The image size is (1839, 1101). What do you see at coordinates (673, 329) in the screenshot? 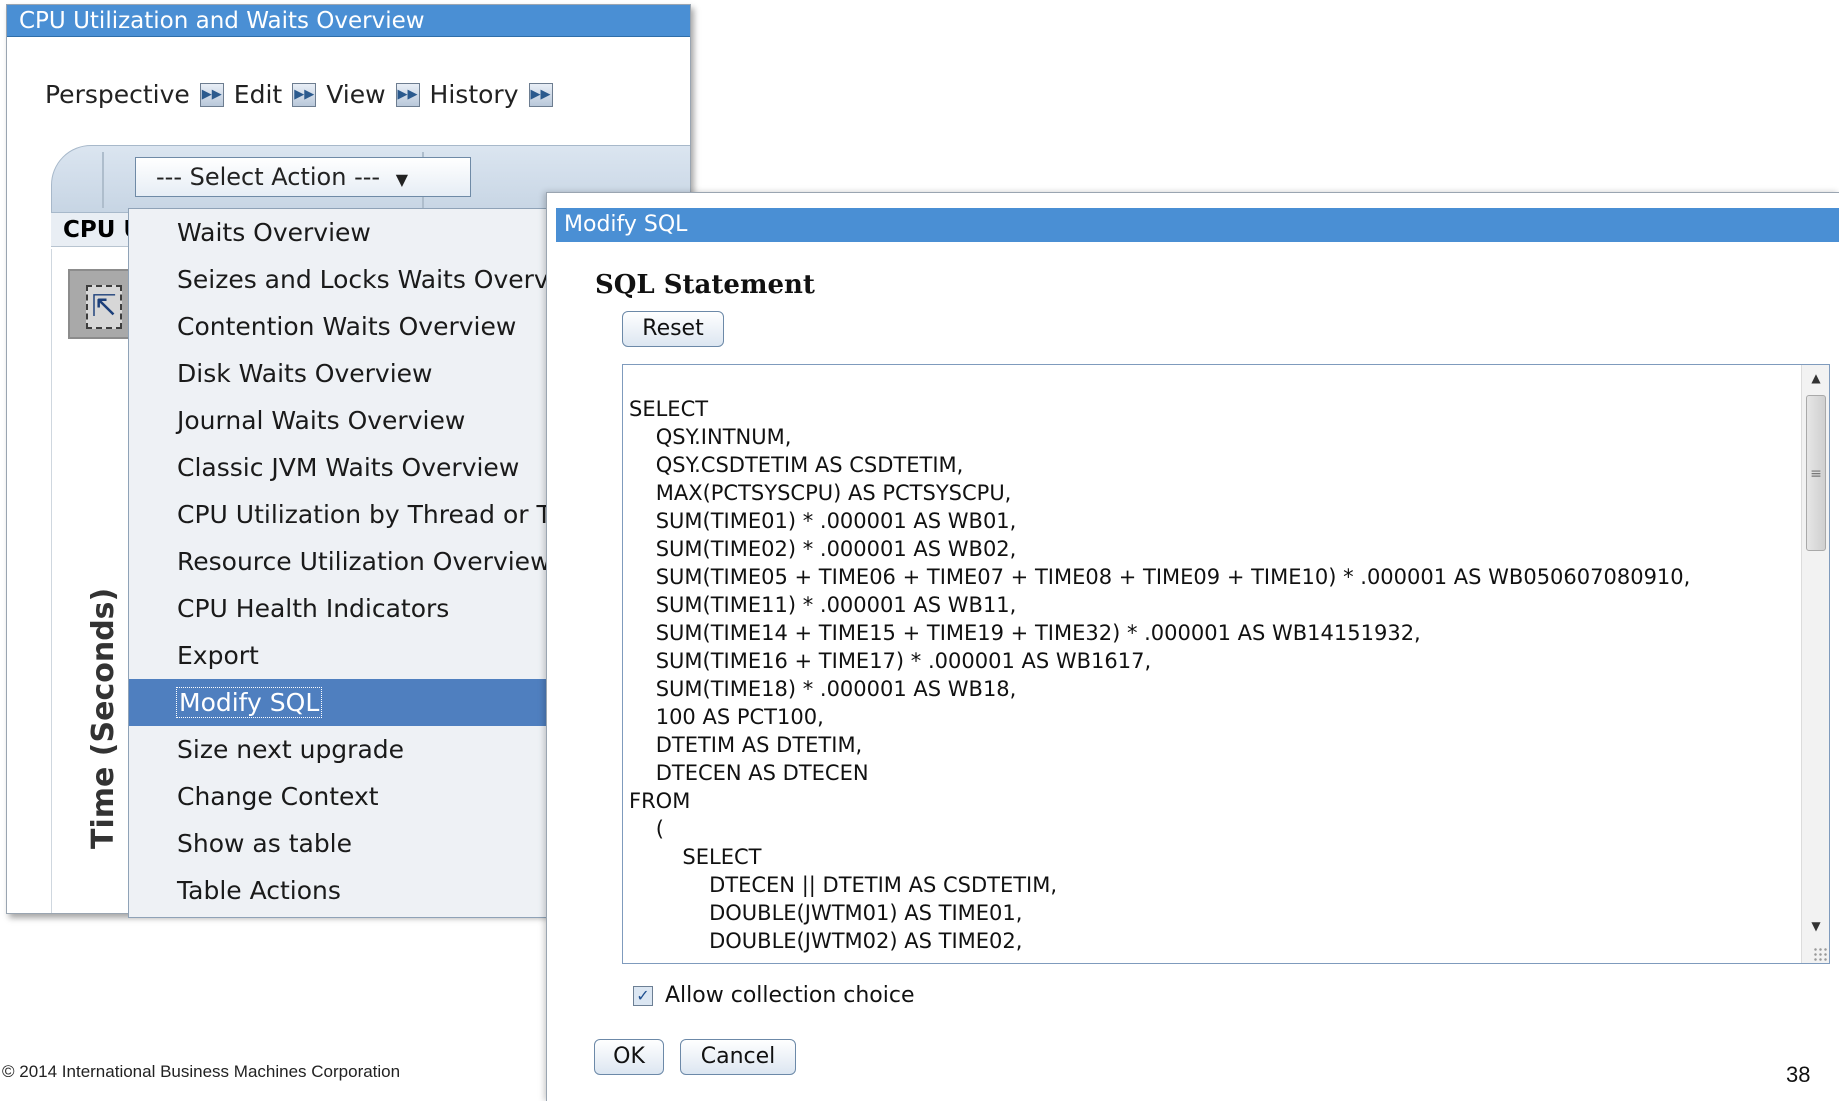
I see `reset-button: Reset` at bounding box center [673, 329].